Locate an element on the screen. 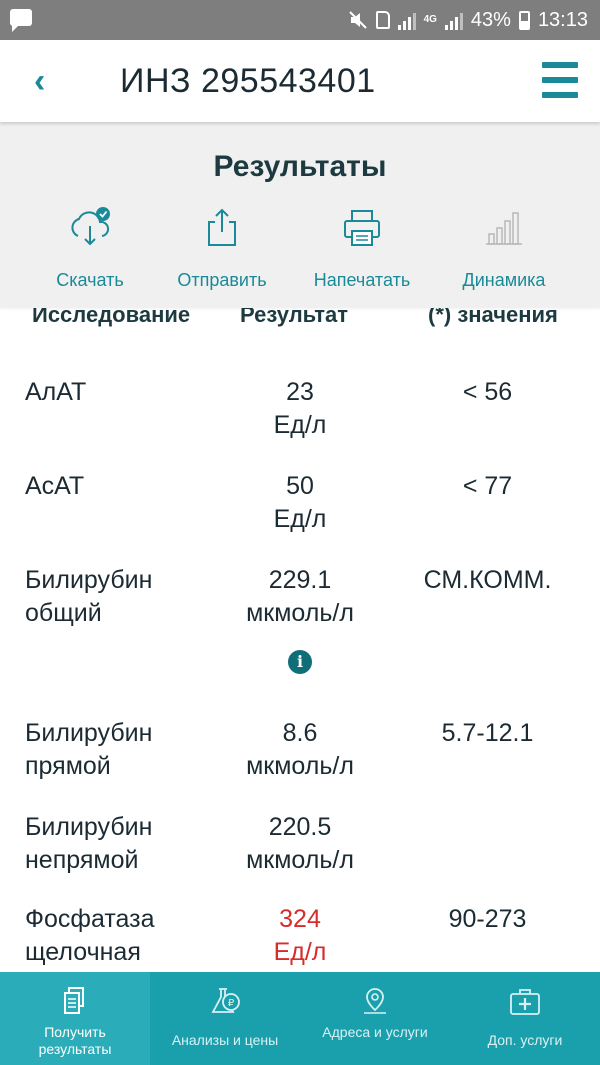 The height and width of the screenshot is (1065, 600). result-cell-abnormal: 324 Ед/л is located at coordinates (300, 936).